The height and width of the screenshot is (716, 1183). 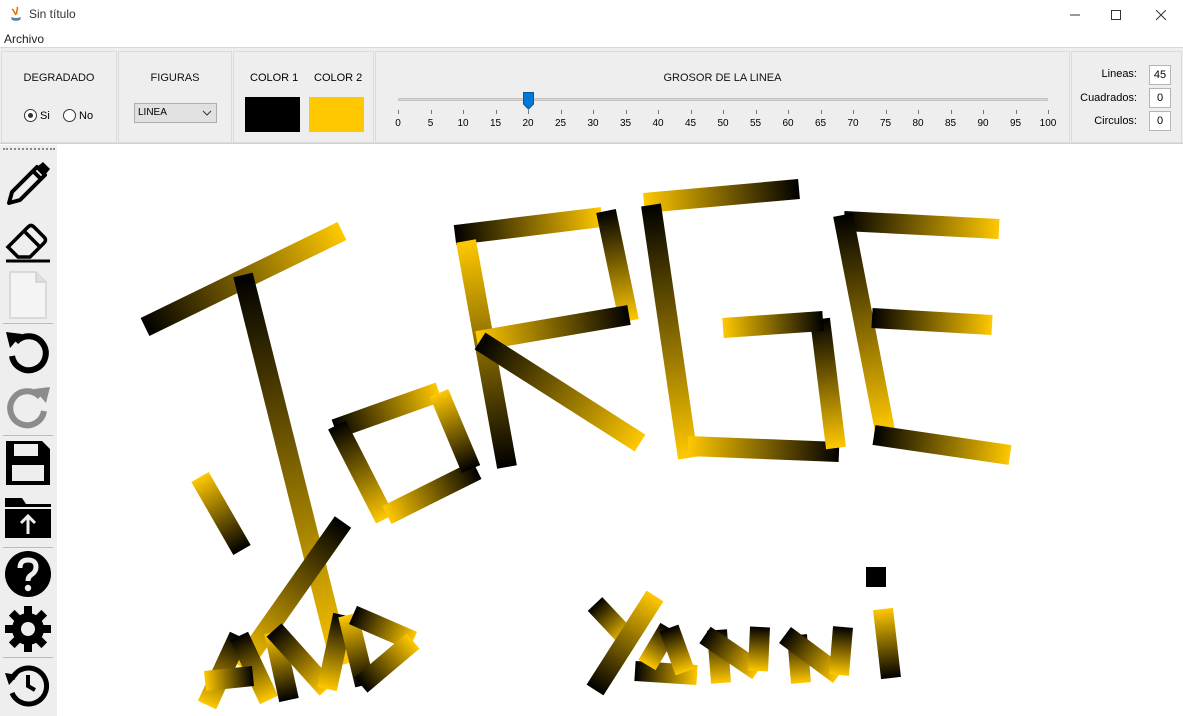 I want to click on degradado-si-radio: Si, so click(x=37, y=115).